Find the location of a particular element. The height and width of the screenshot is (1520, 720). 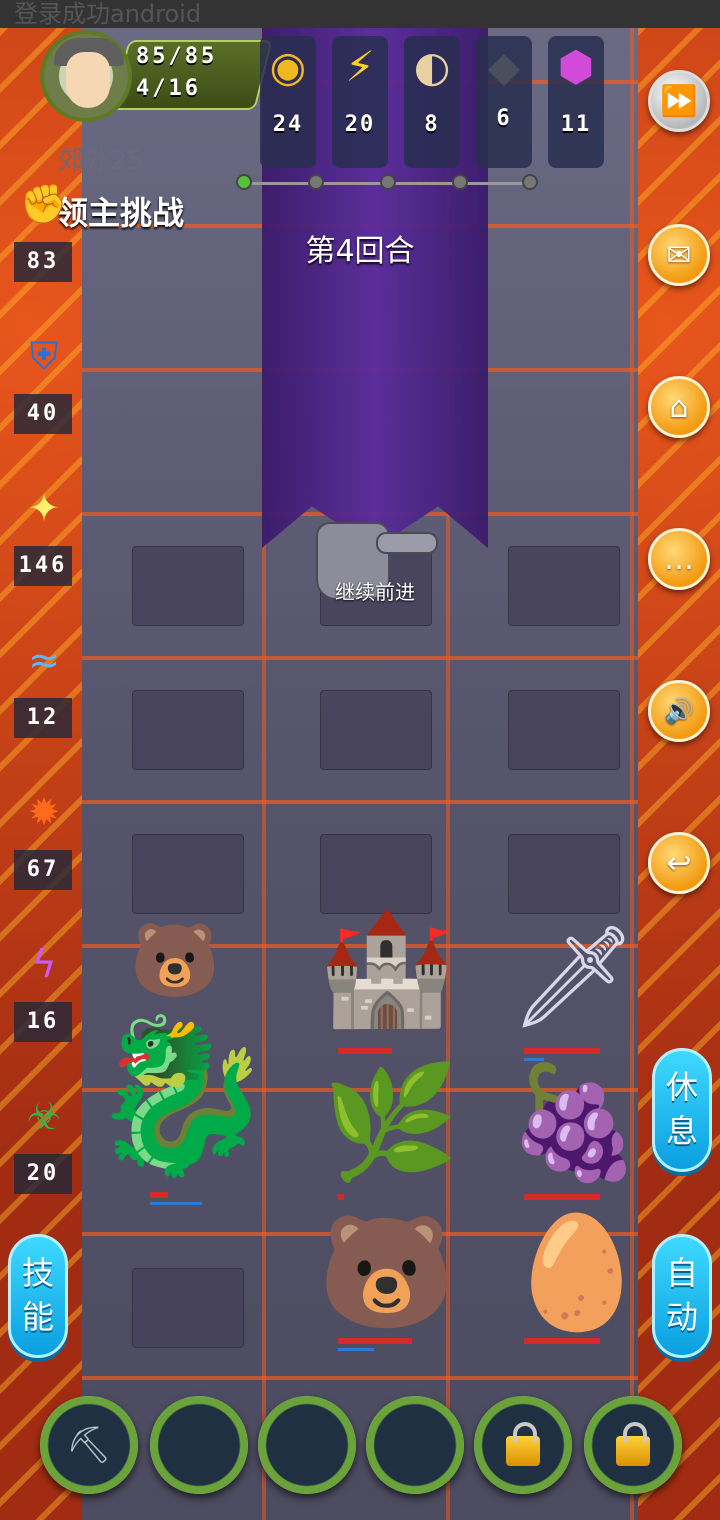

resource-crystal: ⬢ 11 is located at coordinates (576, 102).